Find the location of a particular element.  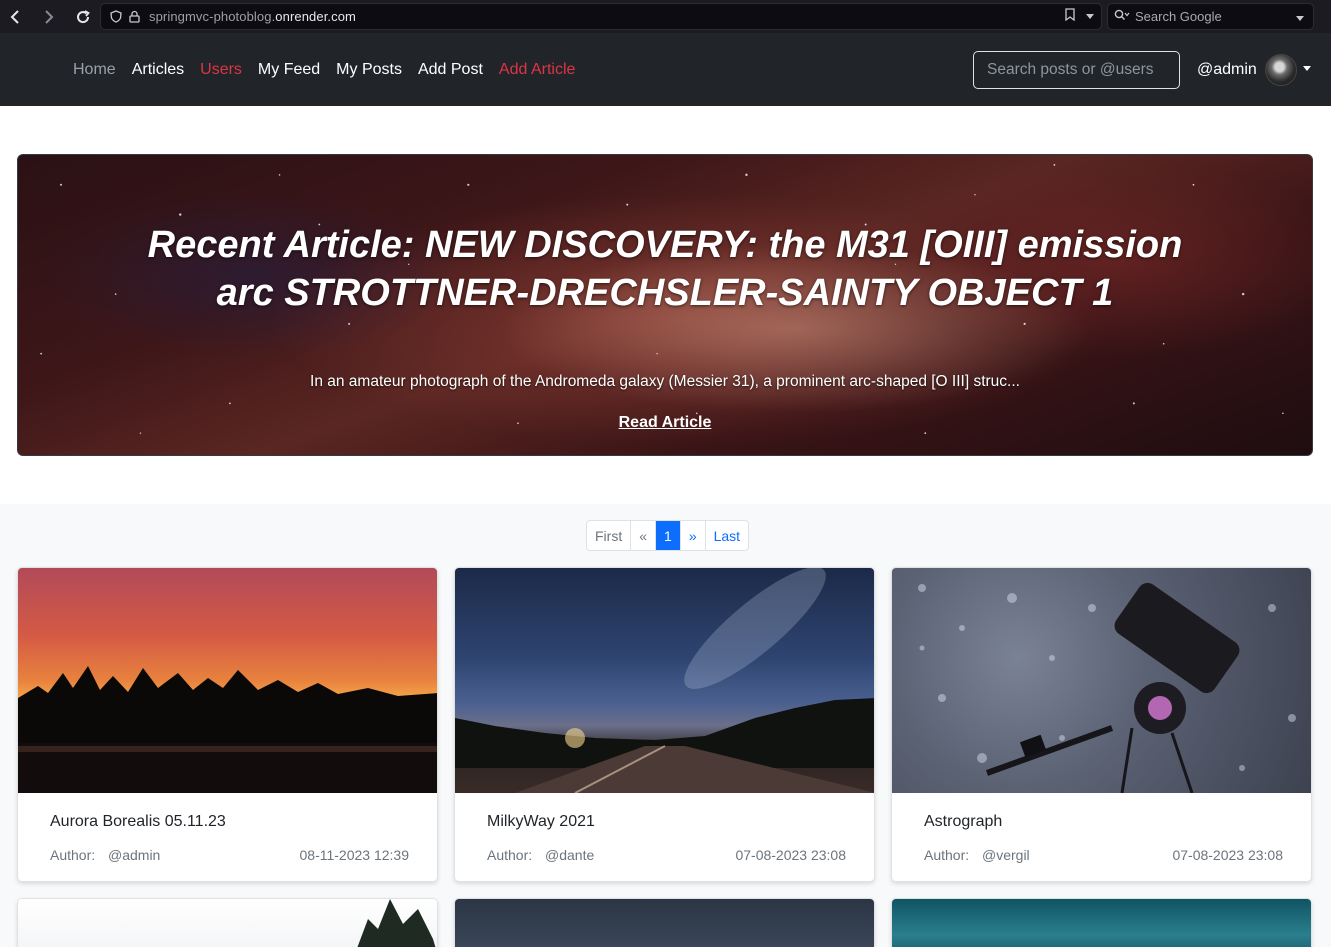

url-domain: onrender.com is located at coordinates (315, 16).